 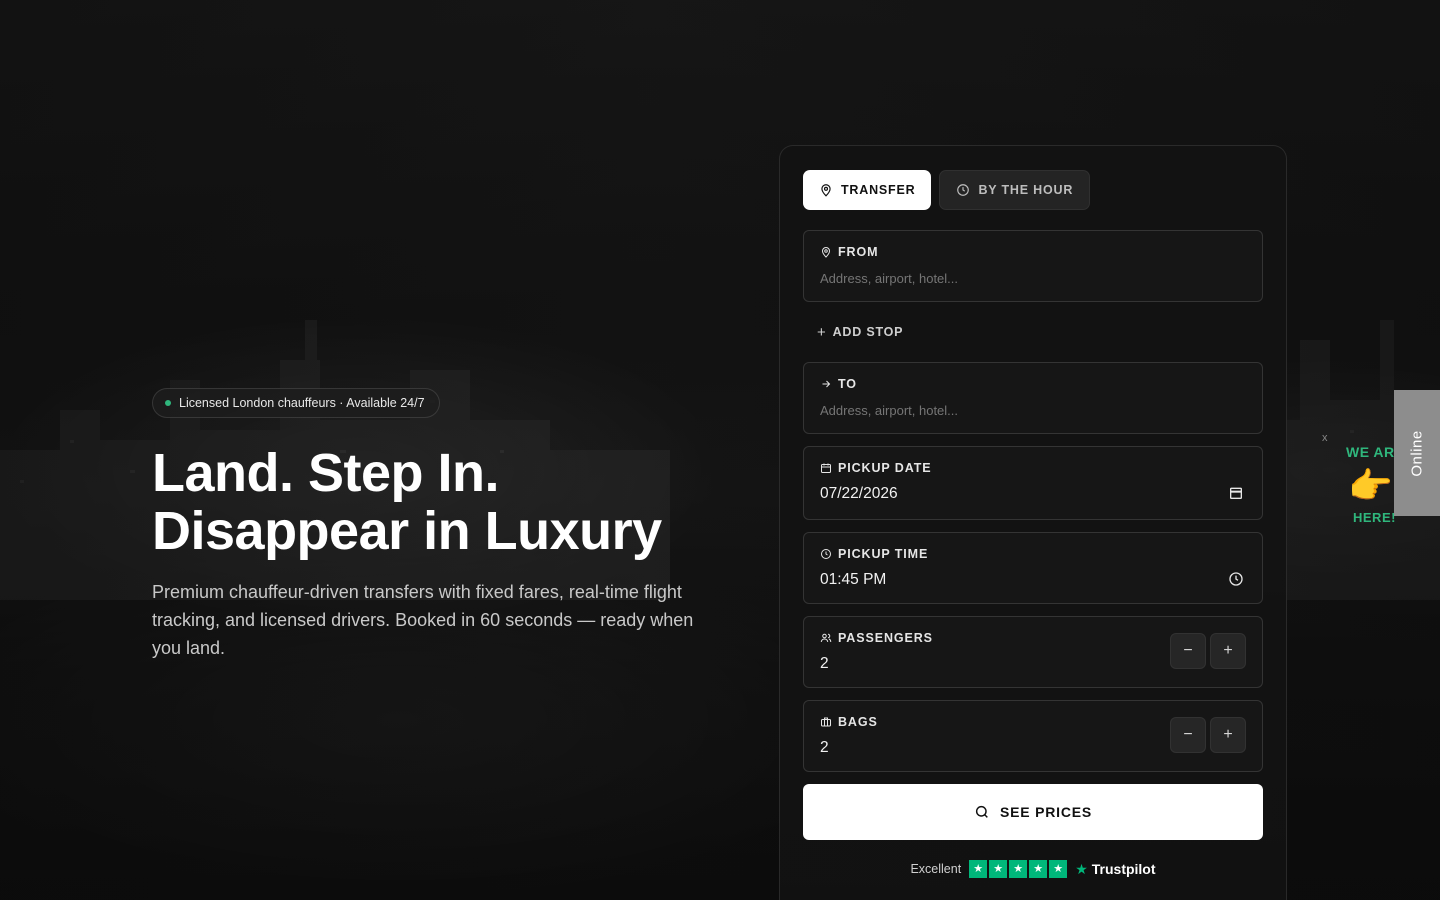 What do you see at coordinates (1033, 410) in the screenshot?
I see `to-input` at bounding box center [1033, 410].